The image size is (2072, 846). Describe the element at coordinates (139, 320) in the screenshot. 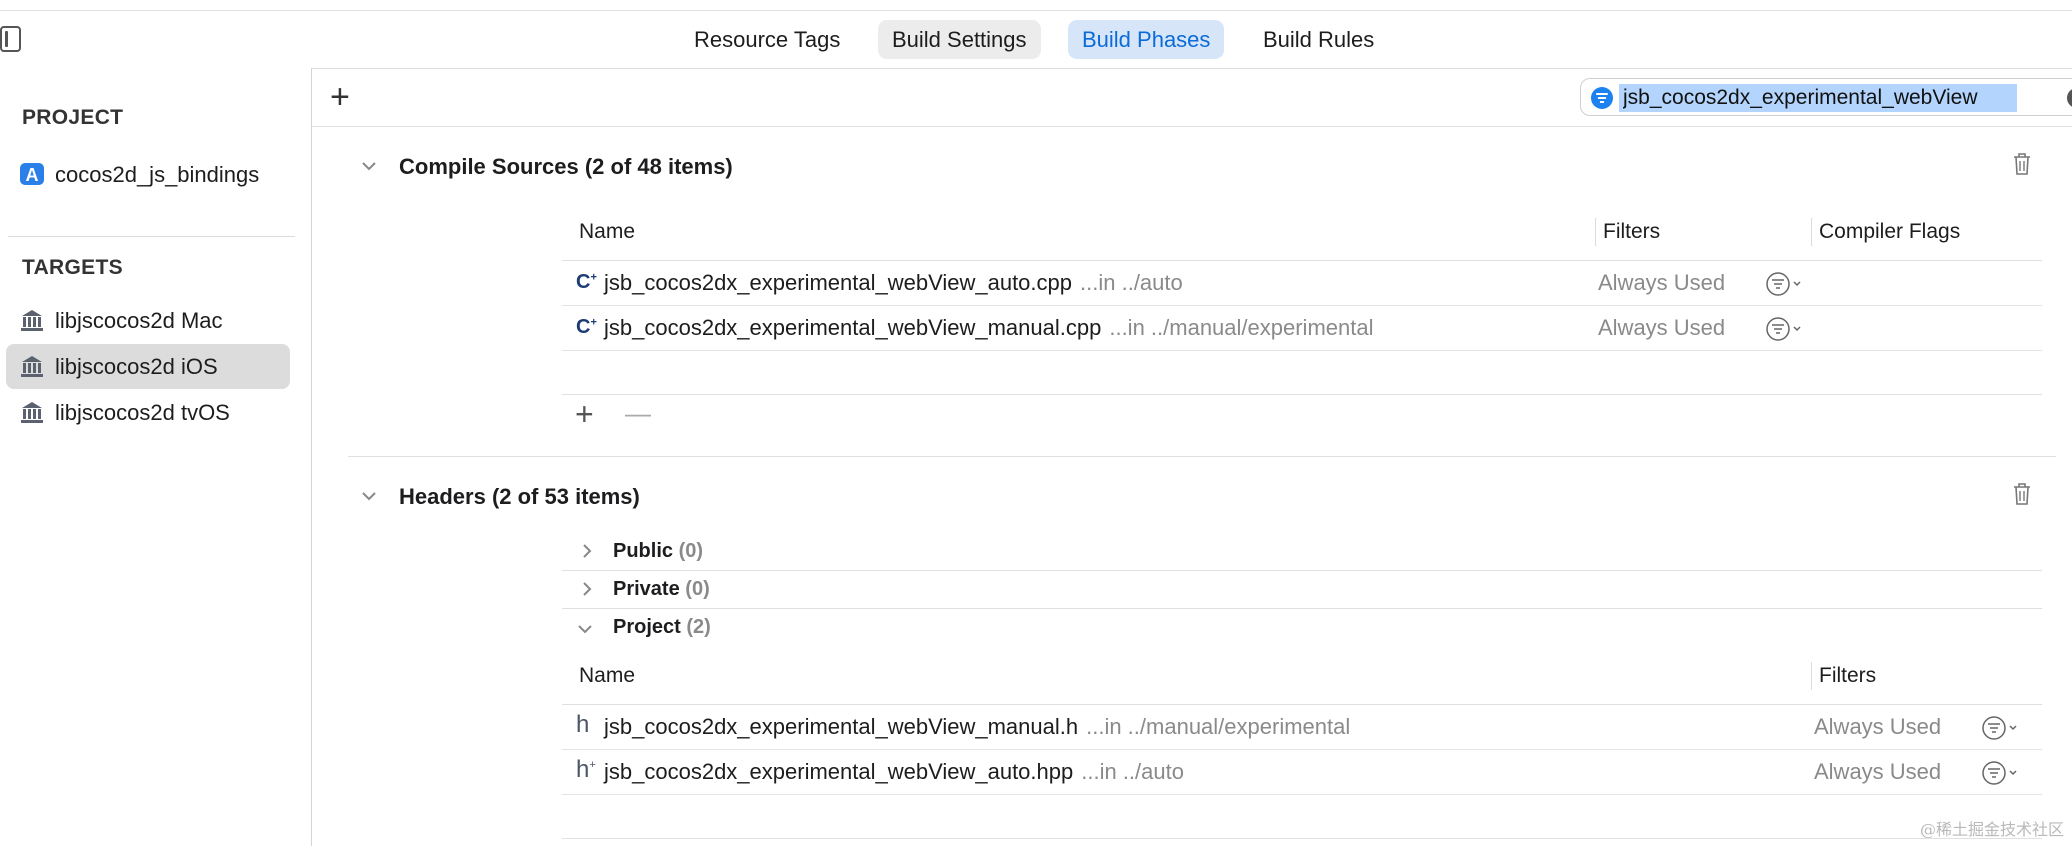

I see `sidebar-item-label: libjscocos2d Mac` at that location.